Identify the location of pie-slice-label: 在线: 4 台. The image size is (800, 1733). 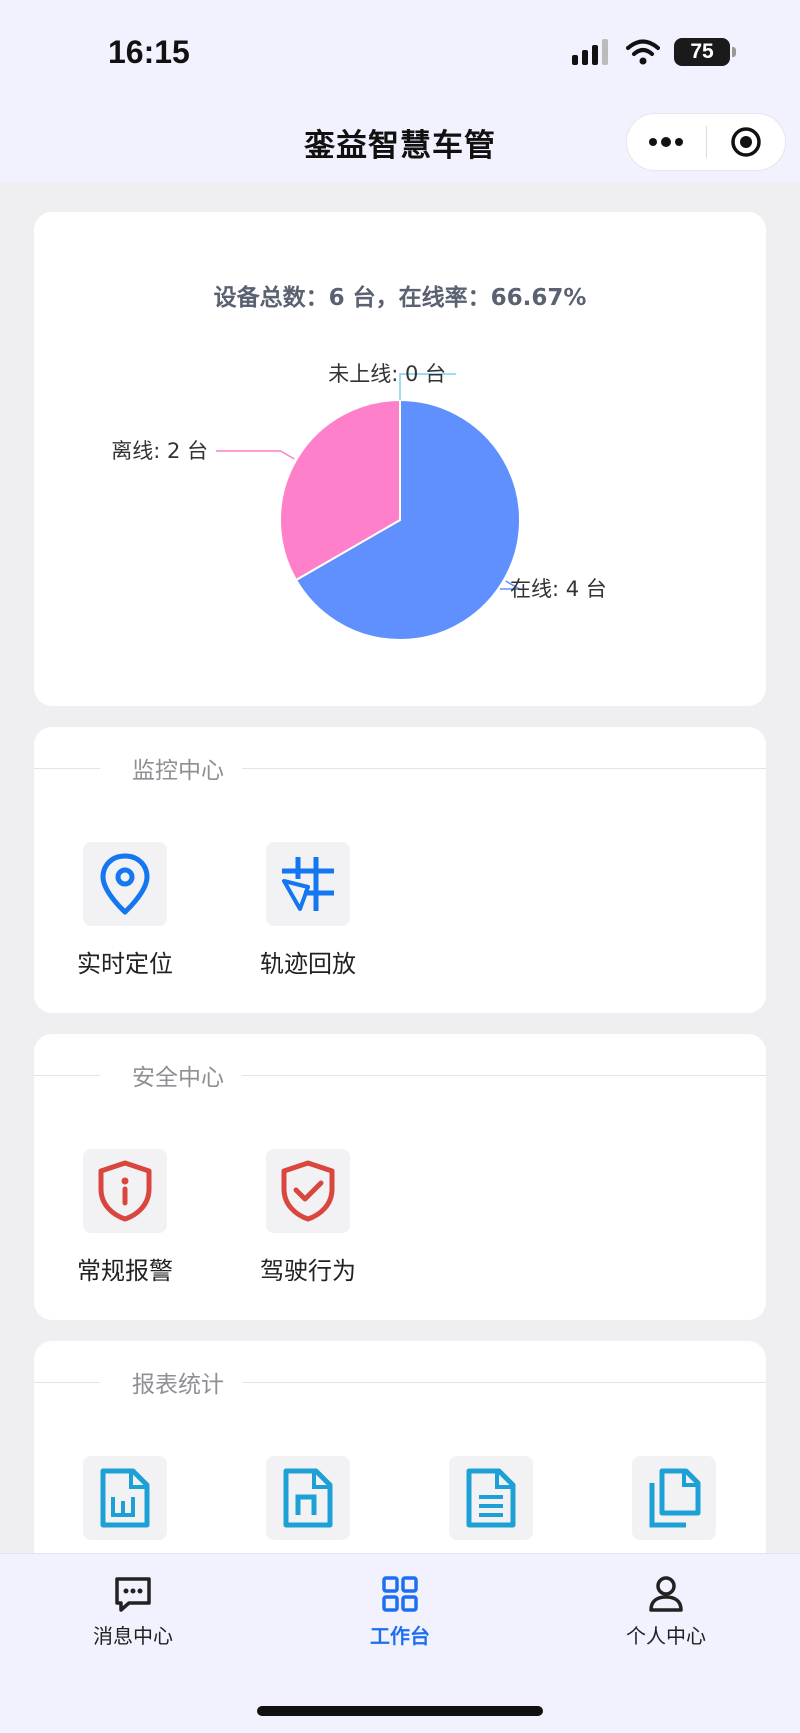
(558, 589).